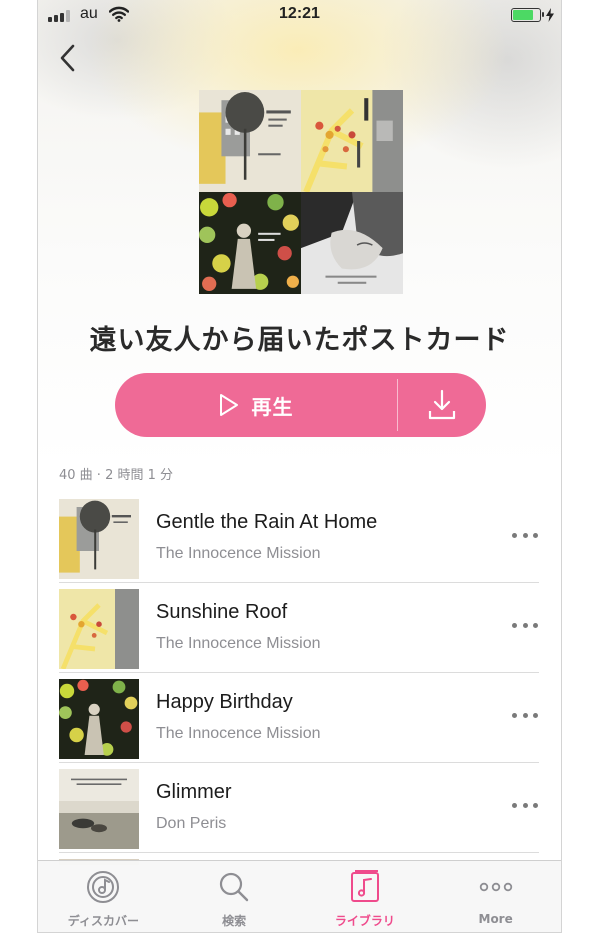 This screenshot has height=933, width=600. I want to click on tab-bar: ディスカバー 検索 ライブラリ More, so click(299, 896).